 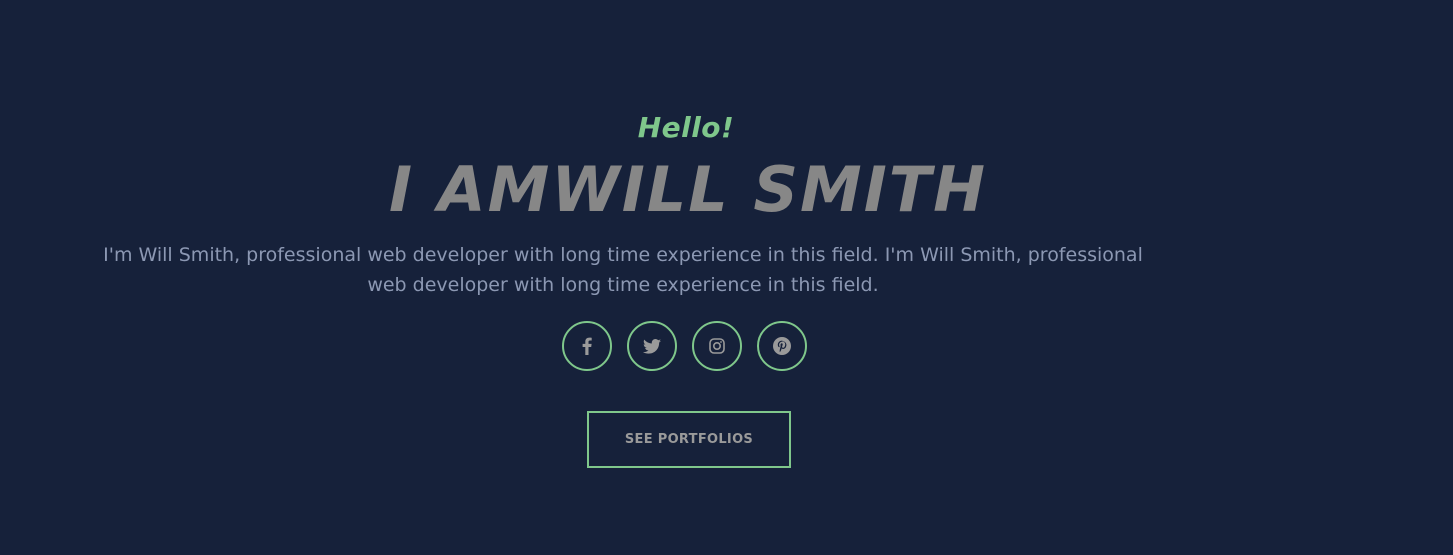 I want to click on pinterest-link, so click(x=782, y=346).